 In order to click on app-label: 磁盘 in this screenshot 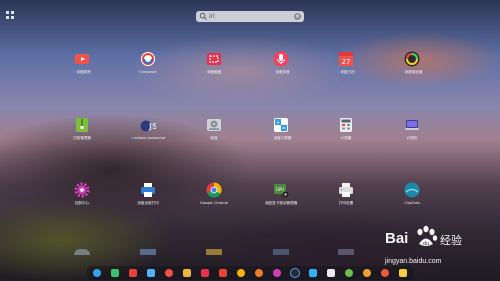, I will do `click(214, 138)`.